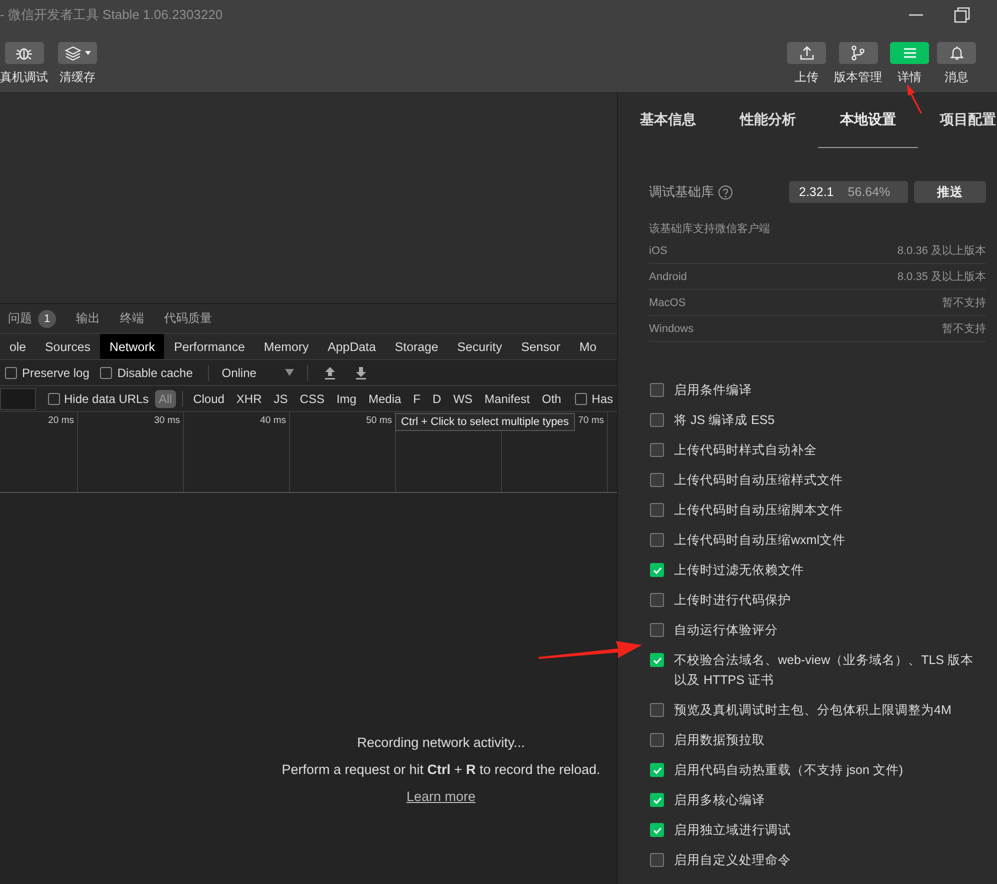  Describe the element at coordinates (732, 860) in the screenshot. I see `setting-label: 启用自定义处理命令` at that location.